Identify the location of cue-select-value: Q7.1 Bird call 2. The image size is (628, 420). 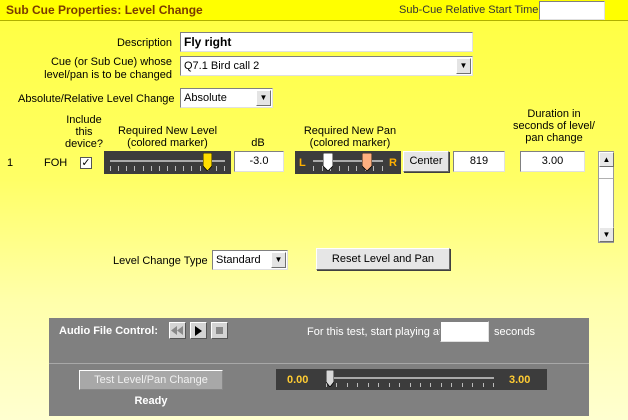
(222, 66).